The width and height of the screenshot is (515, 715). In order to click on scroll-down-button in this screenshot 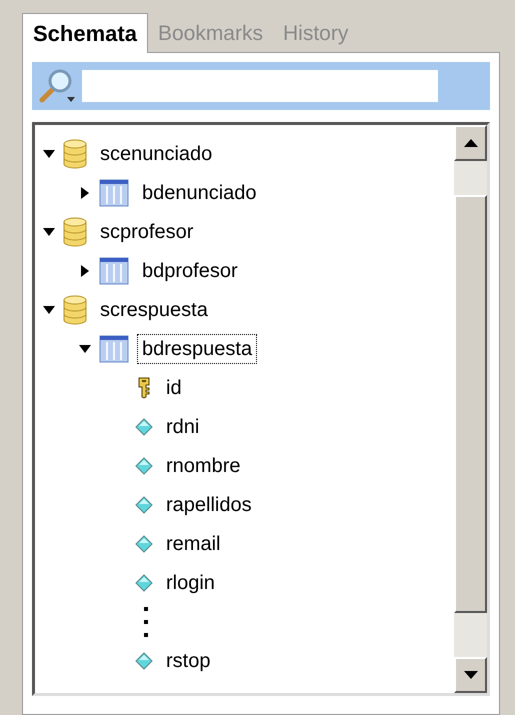, I will do `click(470, 675)`.